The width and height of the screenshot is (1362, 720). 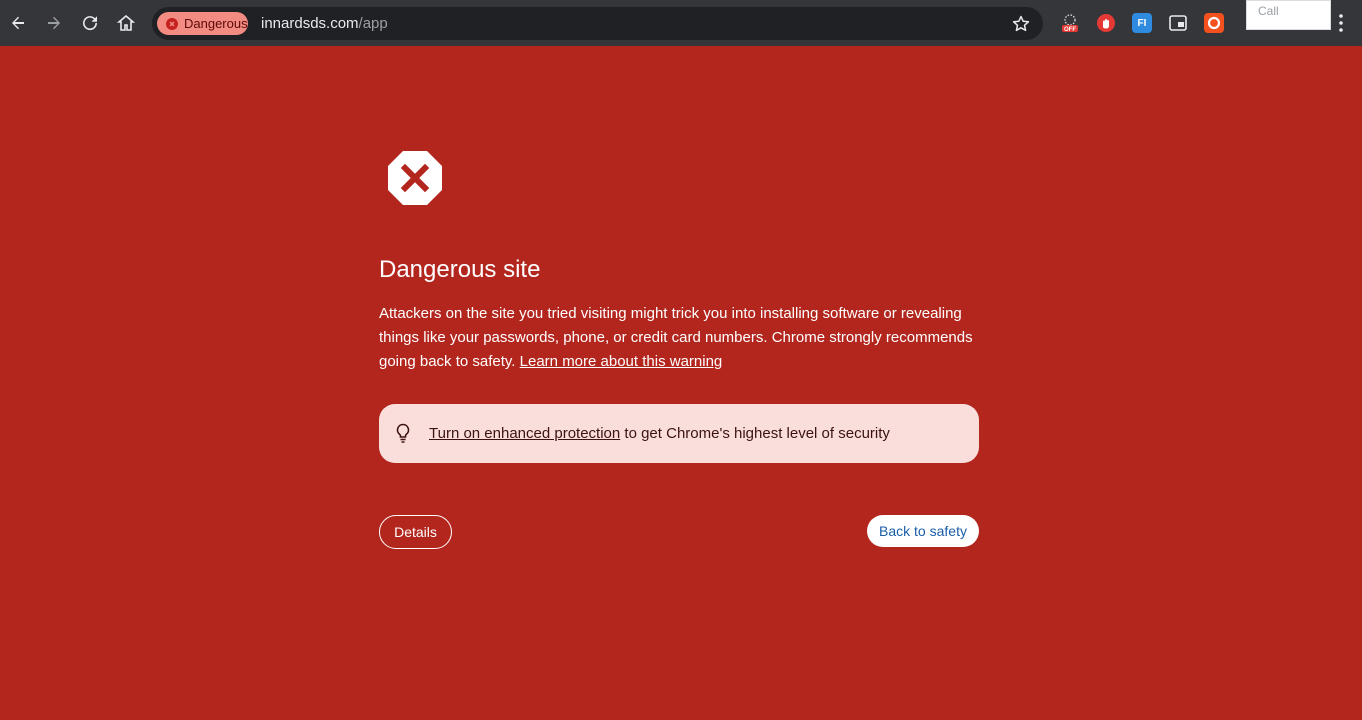 What do you see at coordinates (621, 361) in the screenshot?
I see `learn-more-link: Learn more about this warning` at bounding box center [621, 361].